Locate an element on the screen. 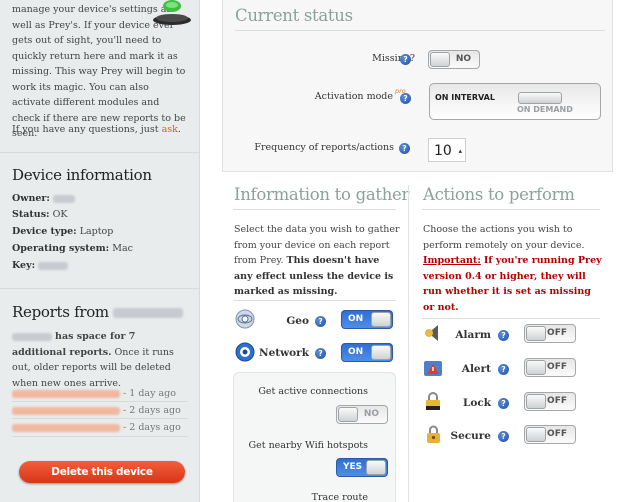 The image size is (620, 502). device-name-redacted is located at coordinates (148, 313).